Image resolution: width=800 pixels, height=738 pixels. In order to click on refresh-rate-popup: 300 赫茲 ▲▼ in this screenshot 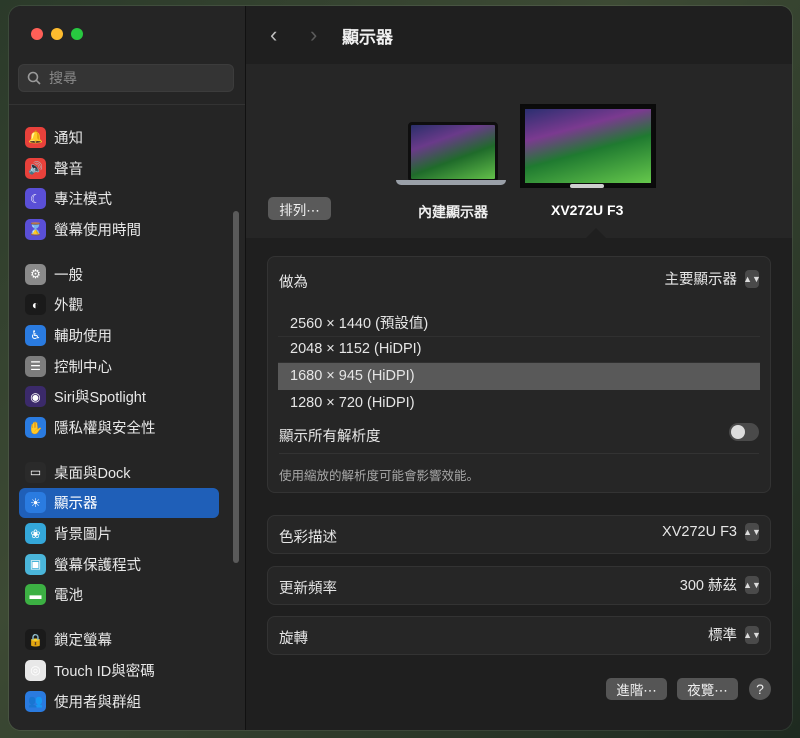, I will do `click(720, 584)`.